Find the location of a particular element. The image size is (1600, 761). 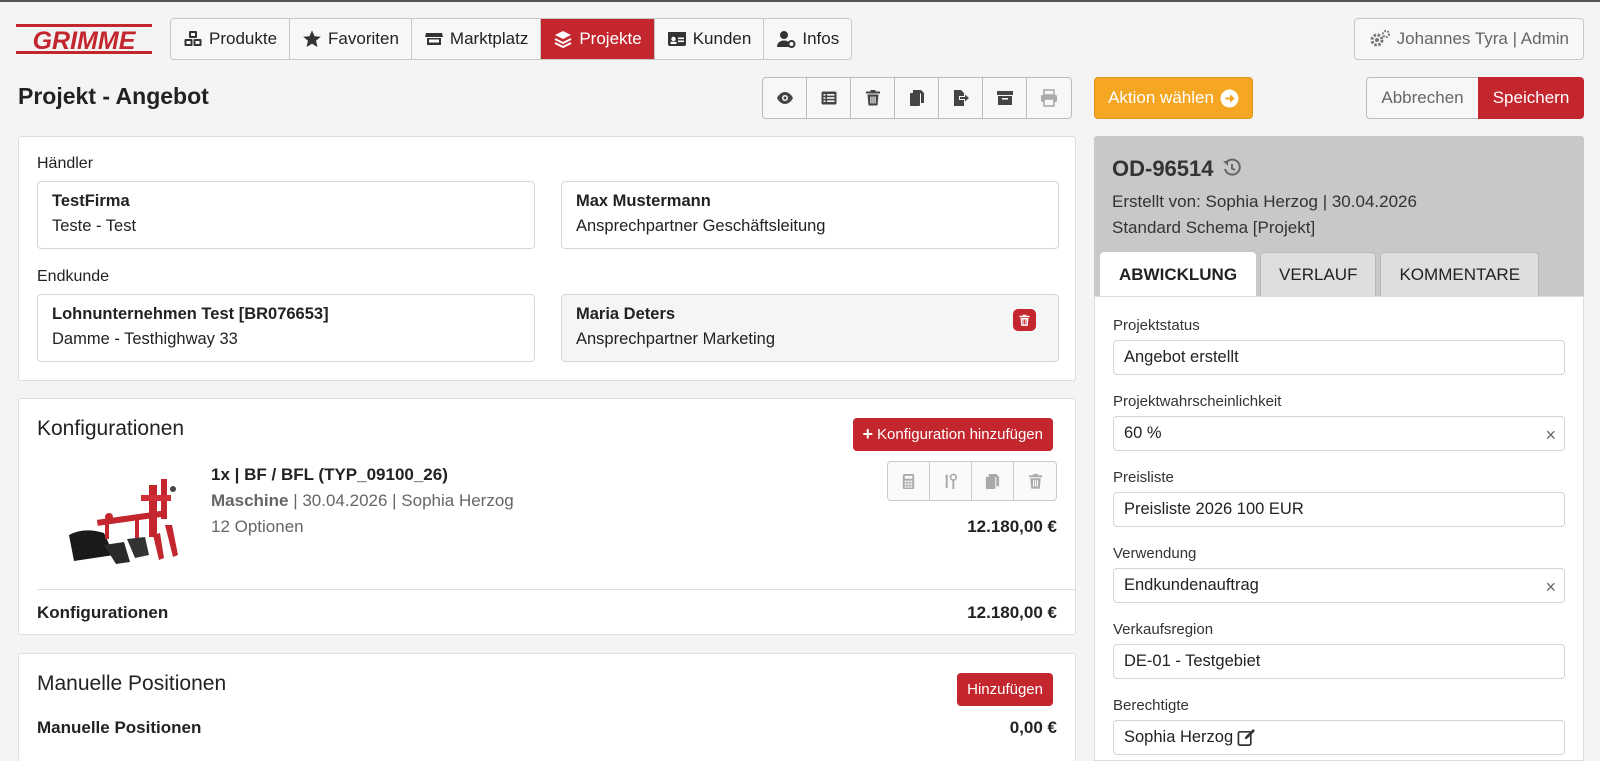

nav-kunden: Kunden is located at coordinates (709, 39).